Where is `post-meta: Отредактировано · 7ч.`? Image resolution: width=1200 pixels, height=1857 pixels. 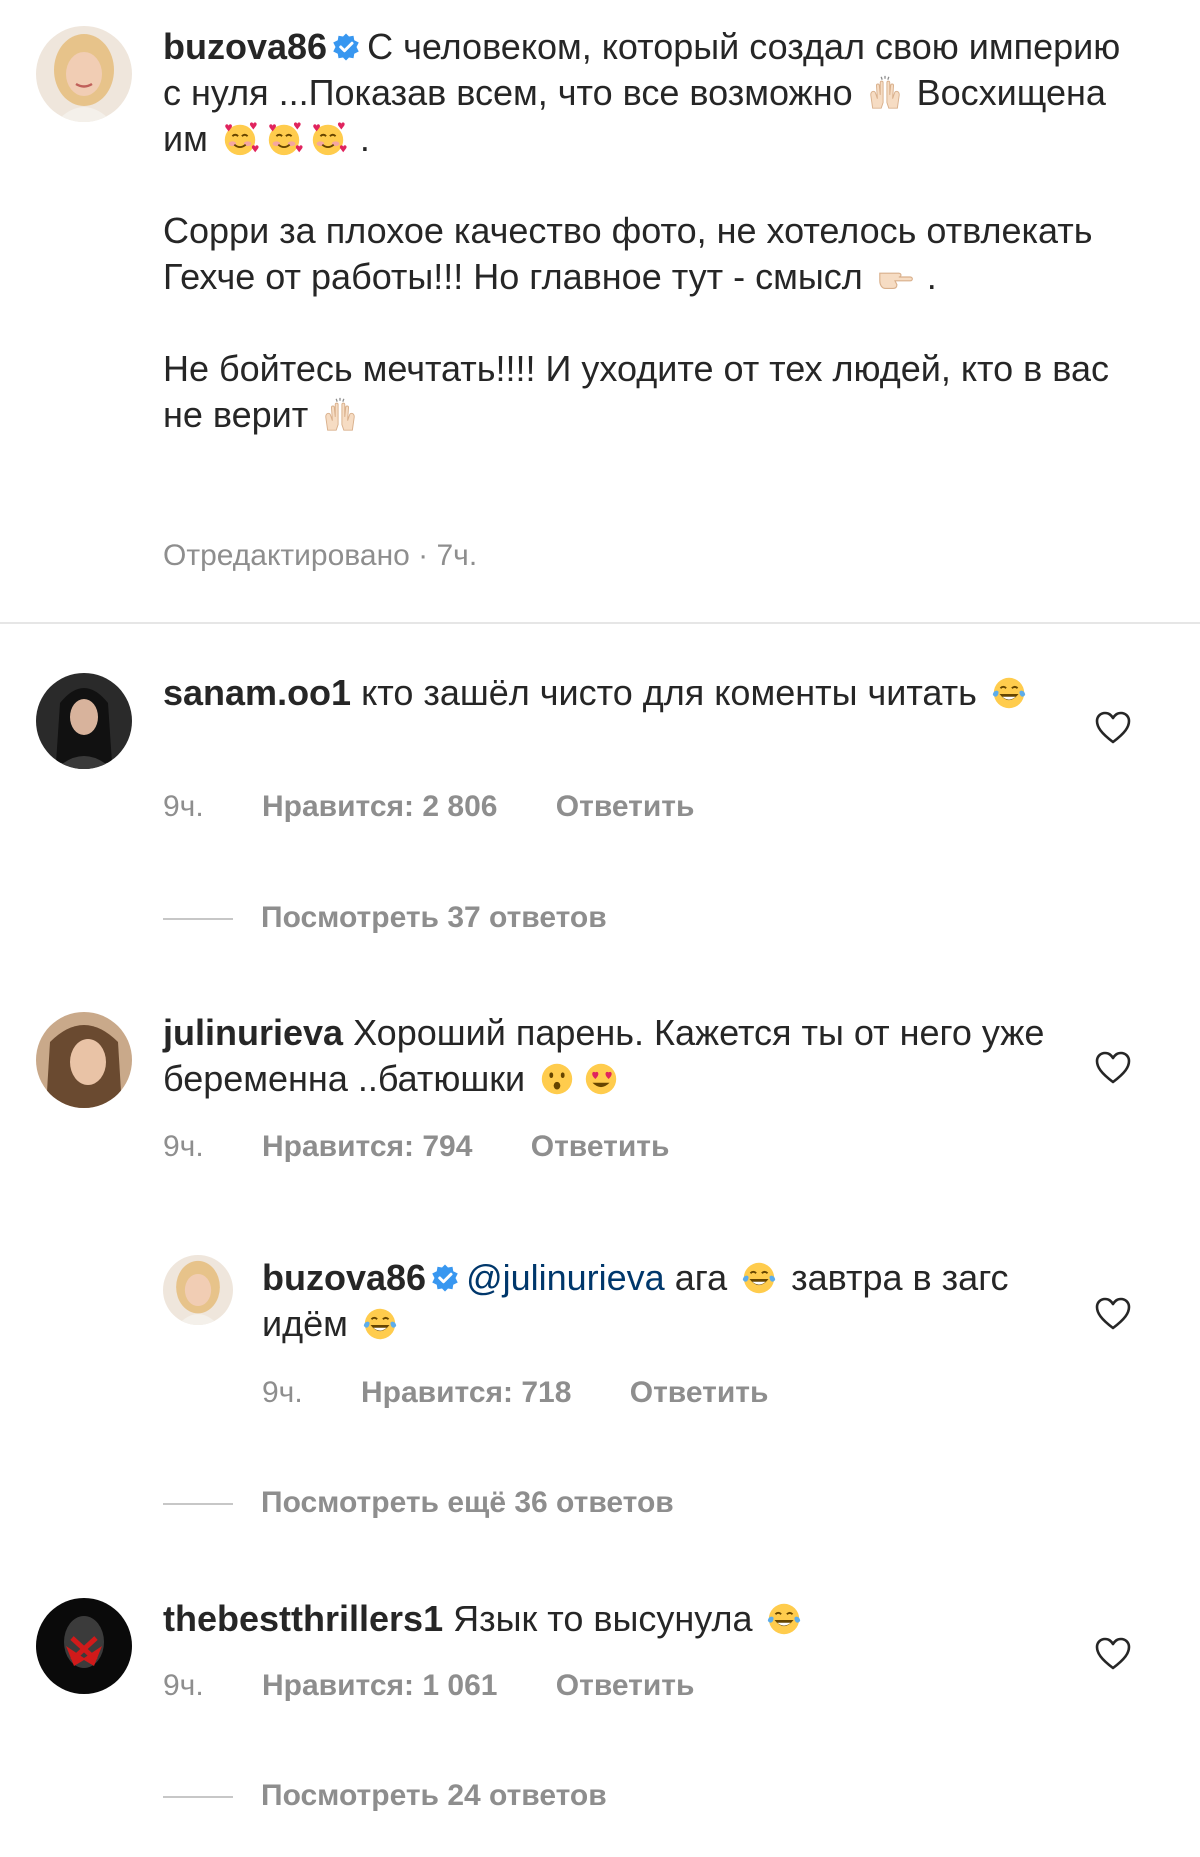
post-meta: Отредактировано · 7ч. is located at coordinates (320, 555).